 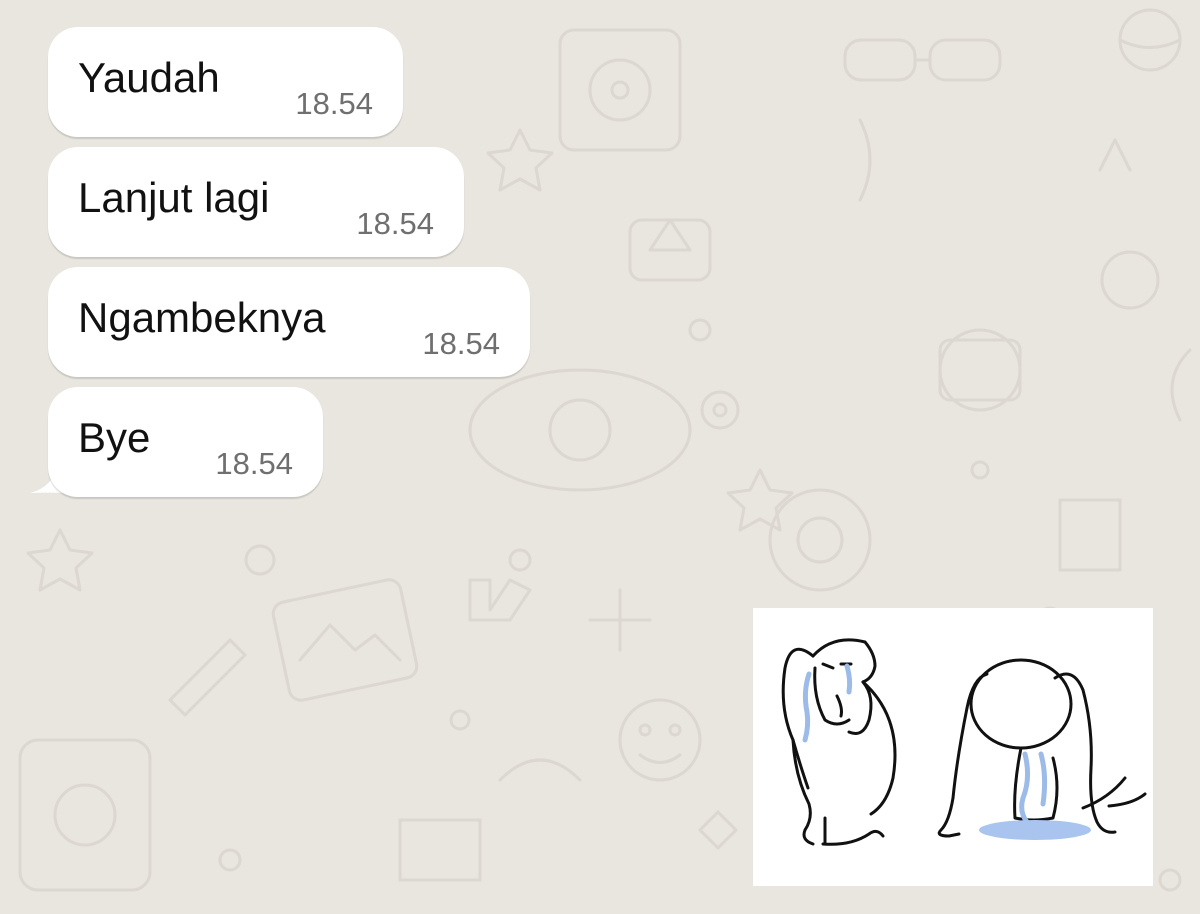 What do you see at coordinates (174, 197) in the screenshot?
I see `message-text: Lanjut lagi` at bounding box center [174, 197].